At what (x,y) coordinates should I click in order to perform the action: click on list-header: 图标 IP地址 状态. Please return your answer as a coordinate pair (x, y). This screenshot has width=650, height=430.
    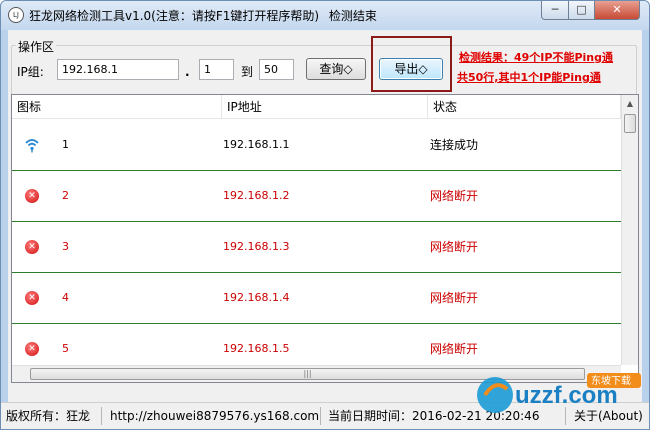
    Looking at the image, I should click on (316, 107).